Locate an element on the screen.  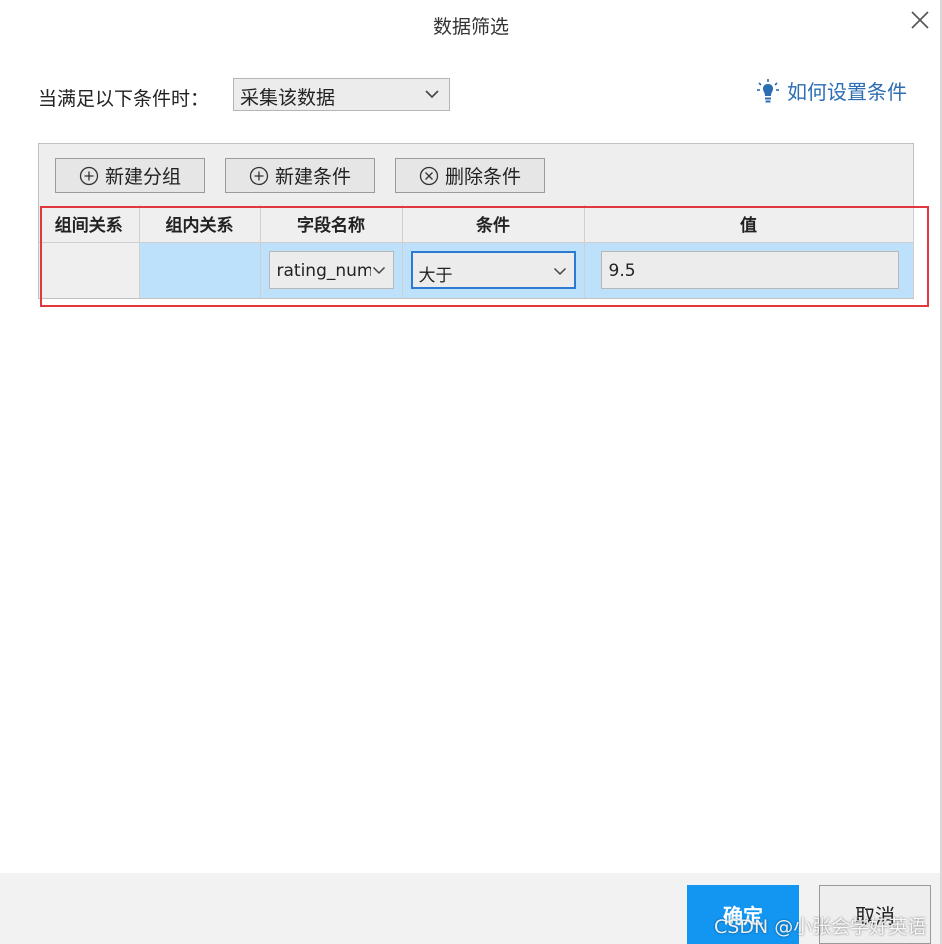
inner-relation-cell is located at coordinates (200, 270).